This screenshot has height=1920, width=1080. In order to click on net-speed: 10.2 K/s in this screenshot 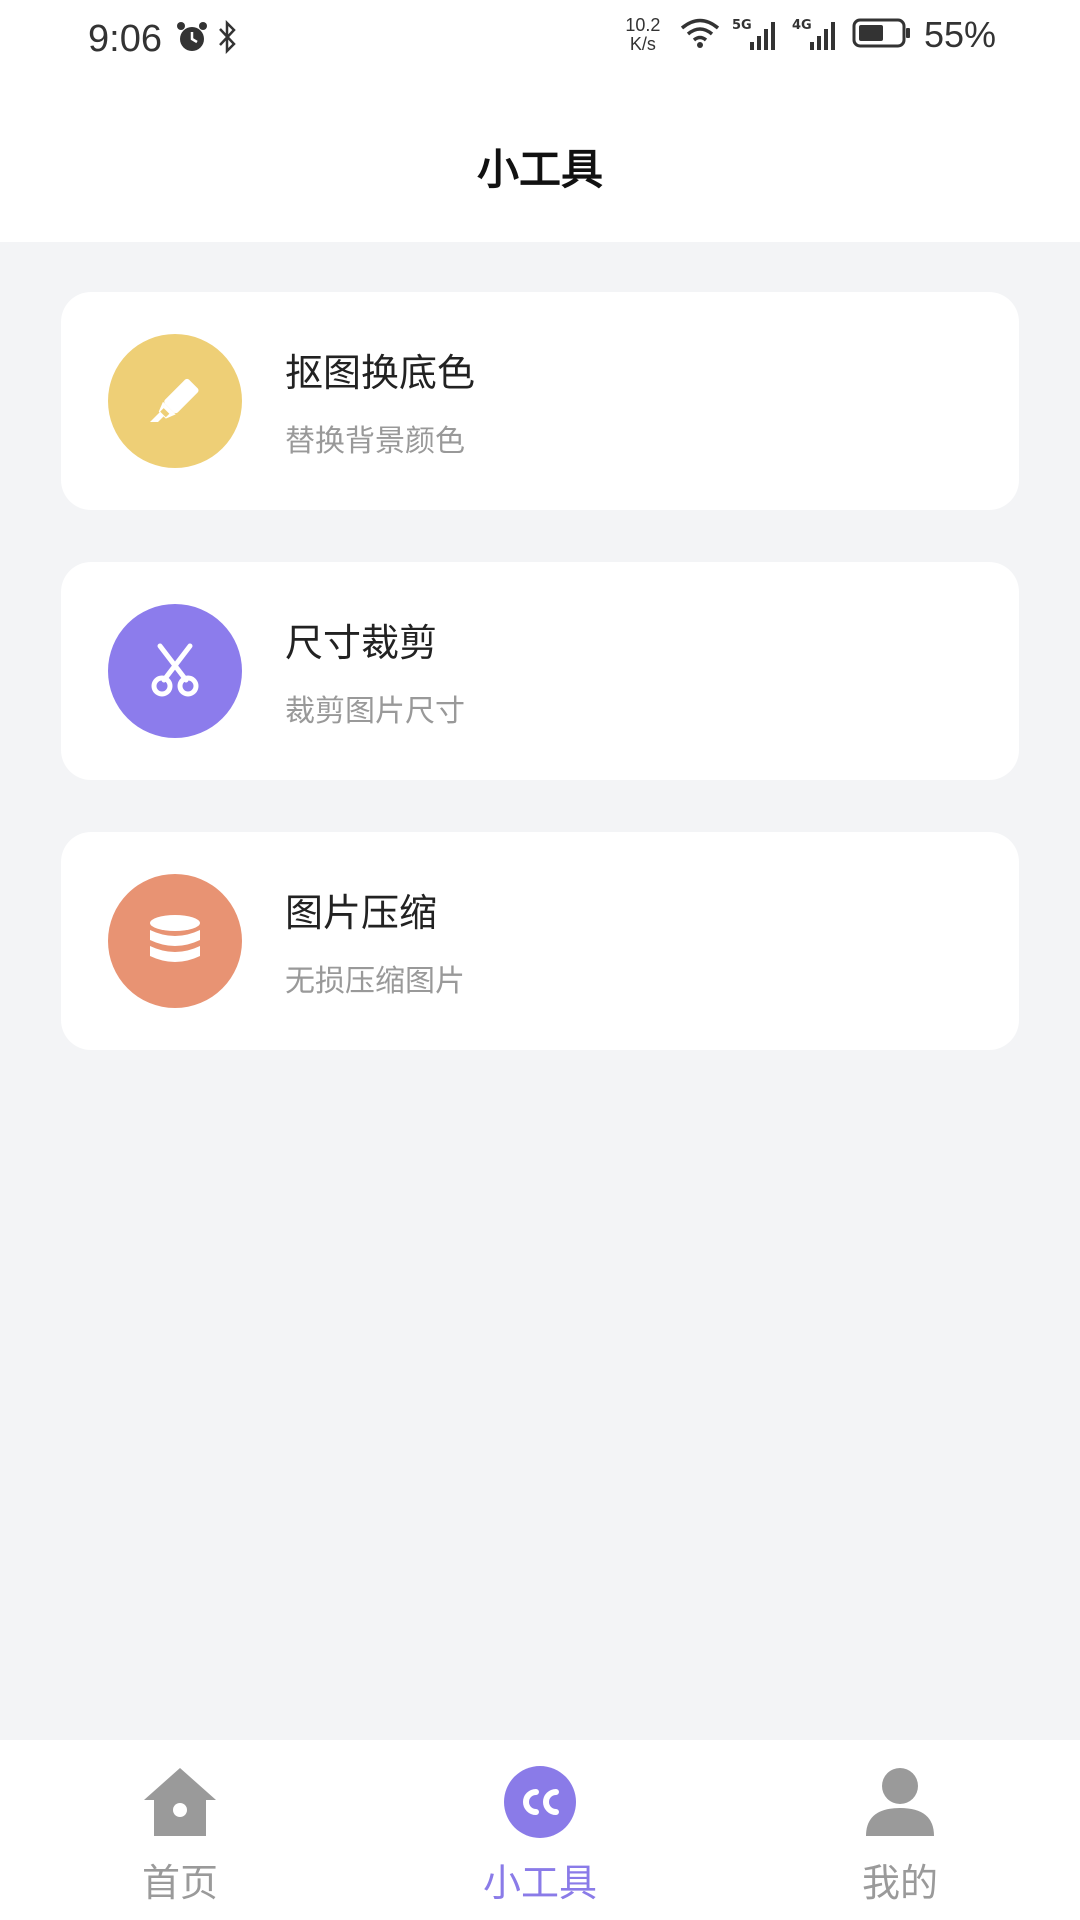, I will do `click(643, 35)`.